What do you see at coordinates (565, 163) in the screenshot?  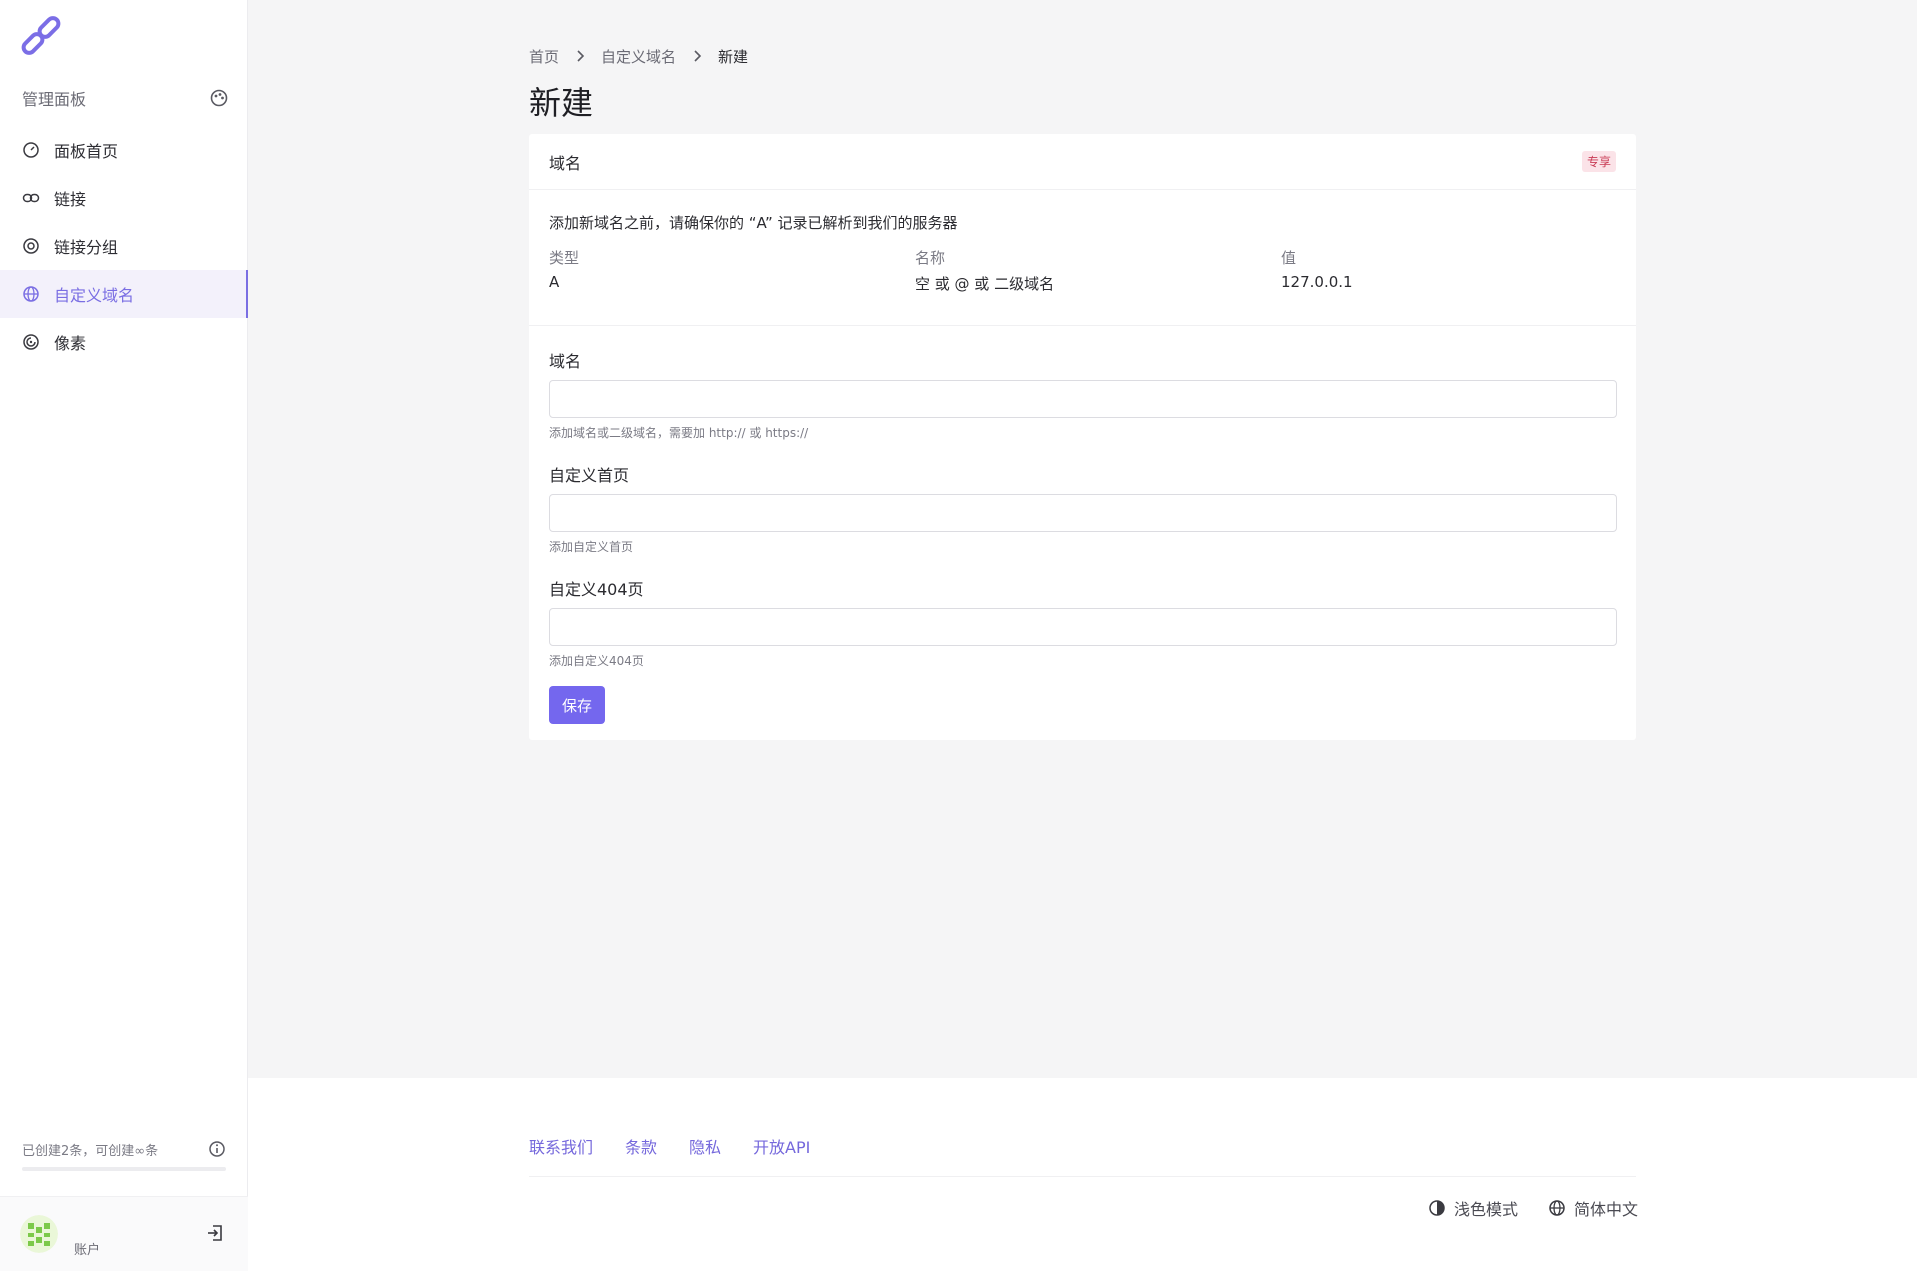 I see `card-title: 域名` at bounding box center [565, 163].